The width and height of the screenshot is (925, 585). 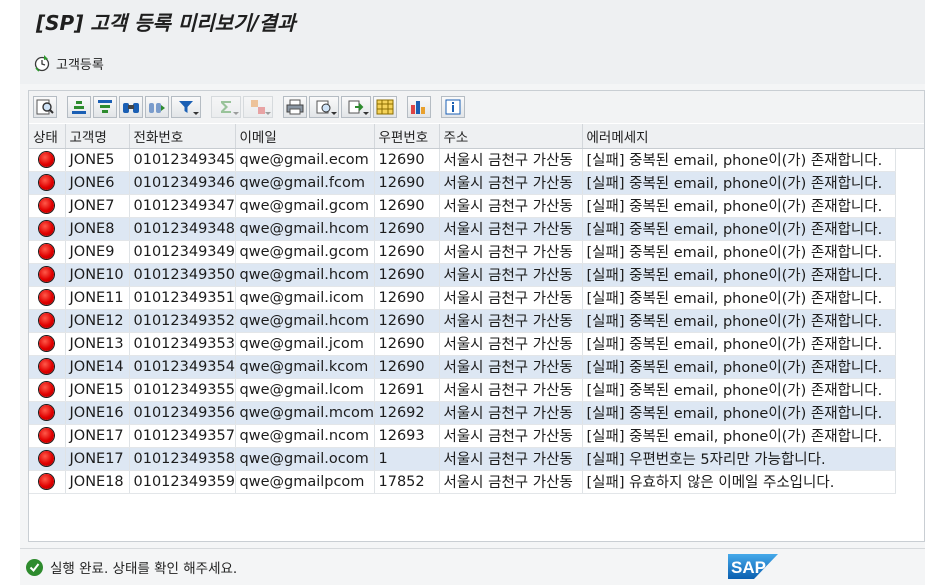 I want to click on graphic-button, so click(x=419, y=107).